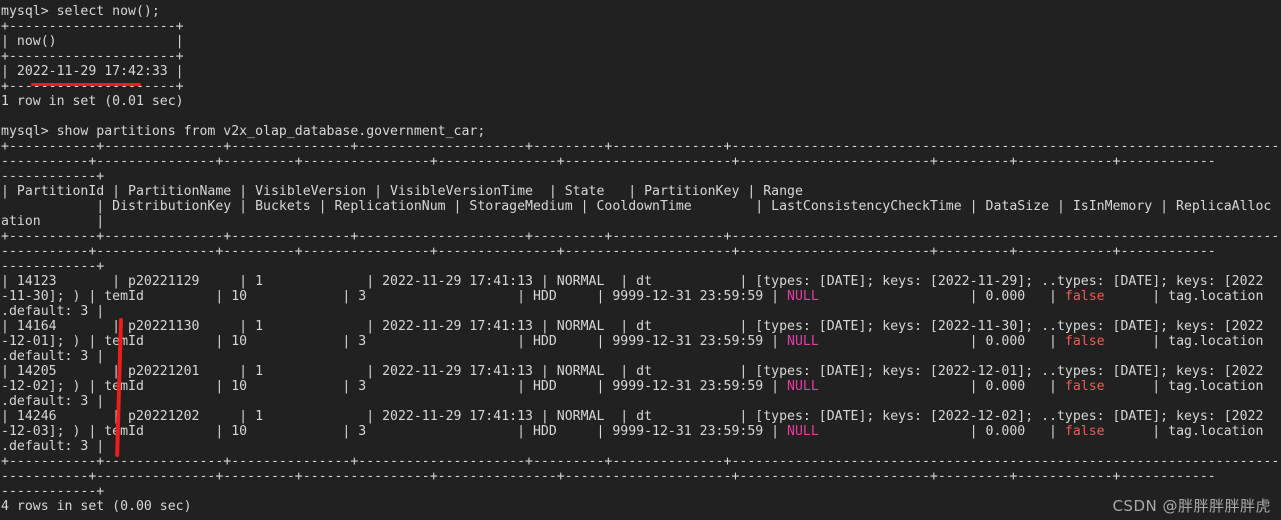  What do you see at coordinates (80, 11) in the screenshot?
I see `command-line-select-now: mysql> select now();` at bounding box center [80, 11].